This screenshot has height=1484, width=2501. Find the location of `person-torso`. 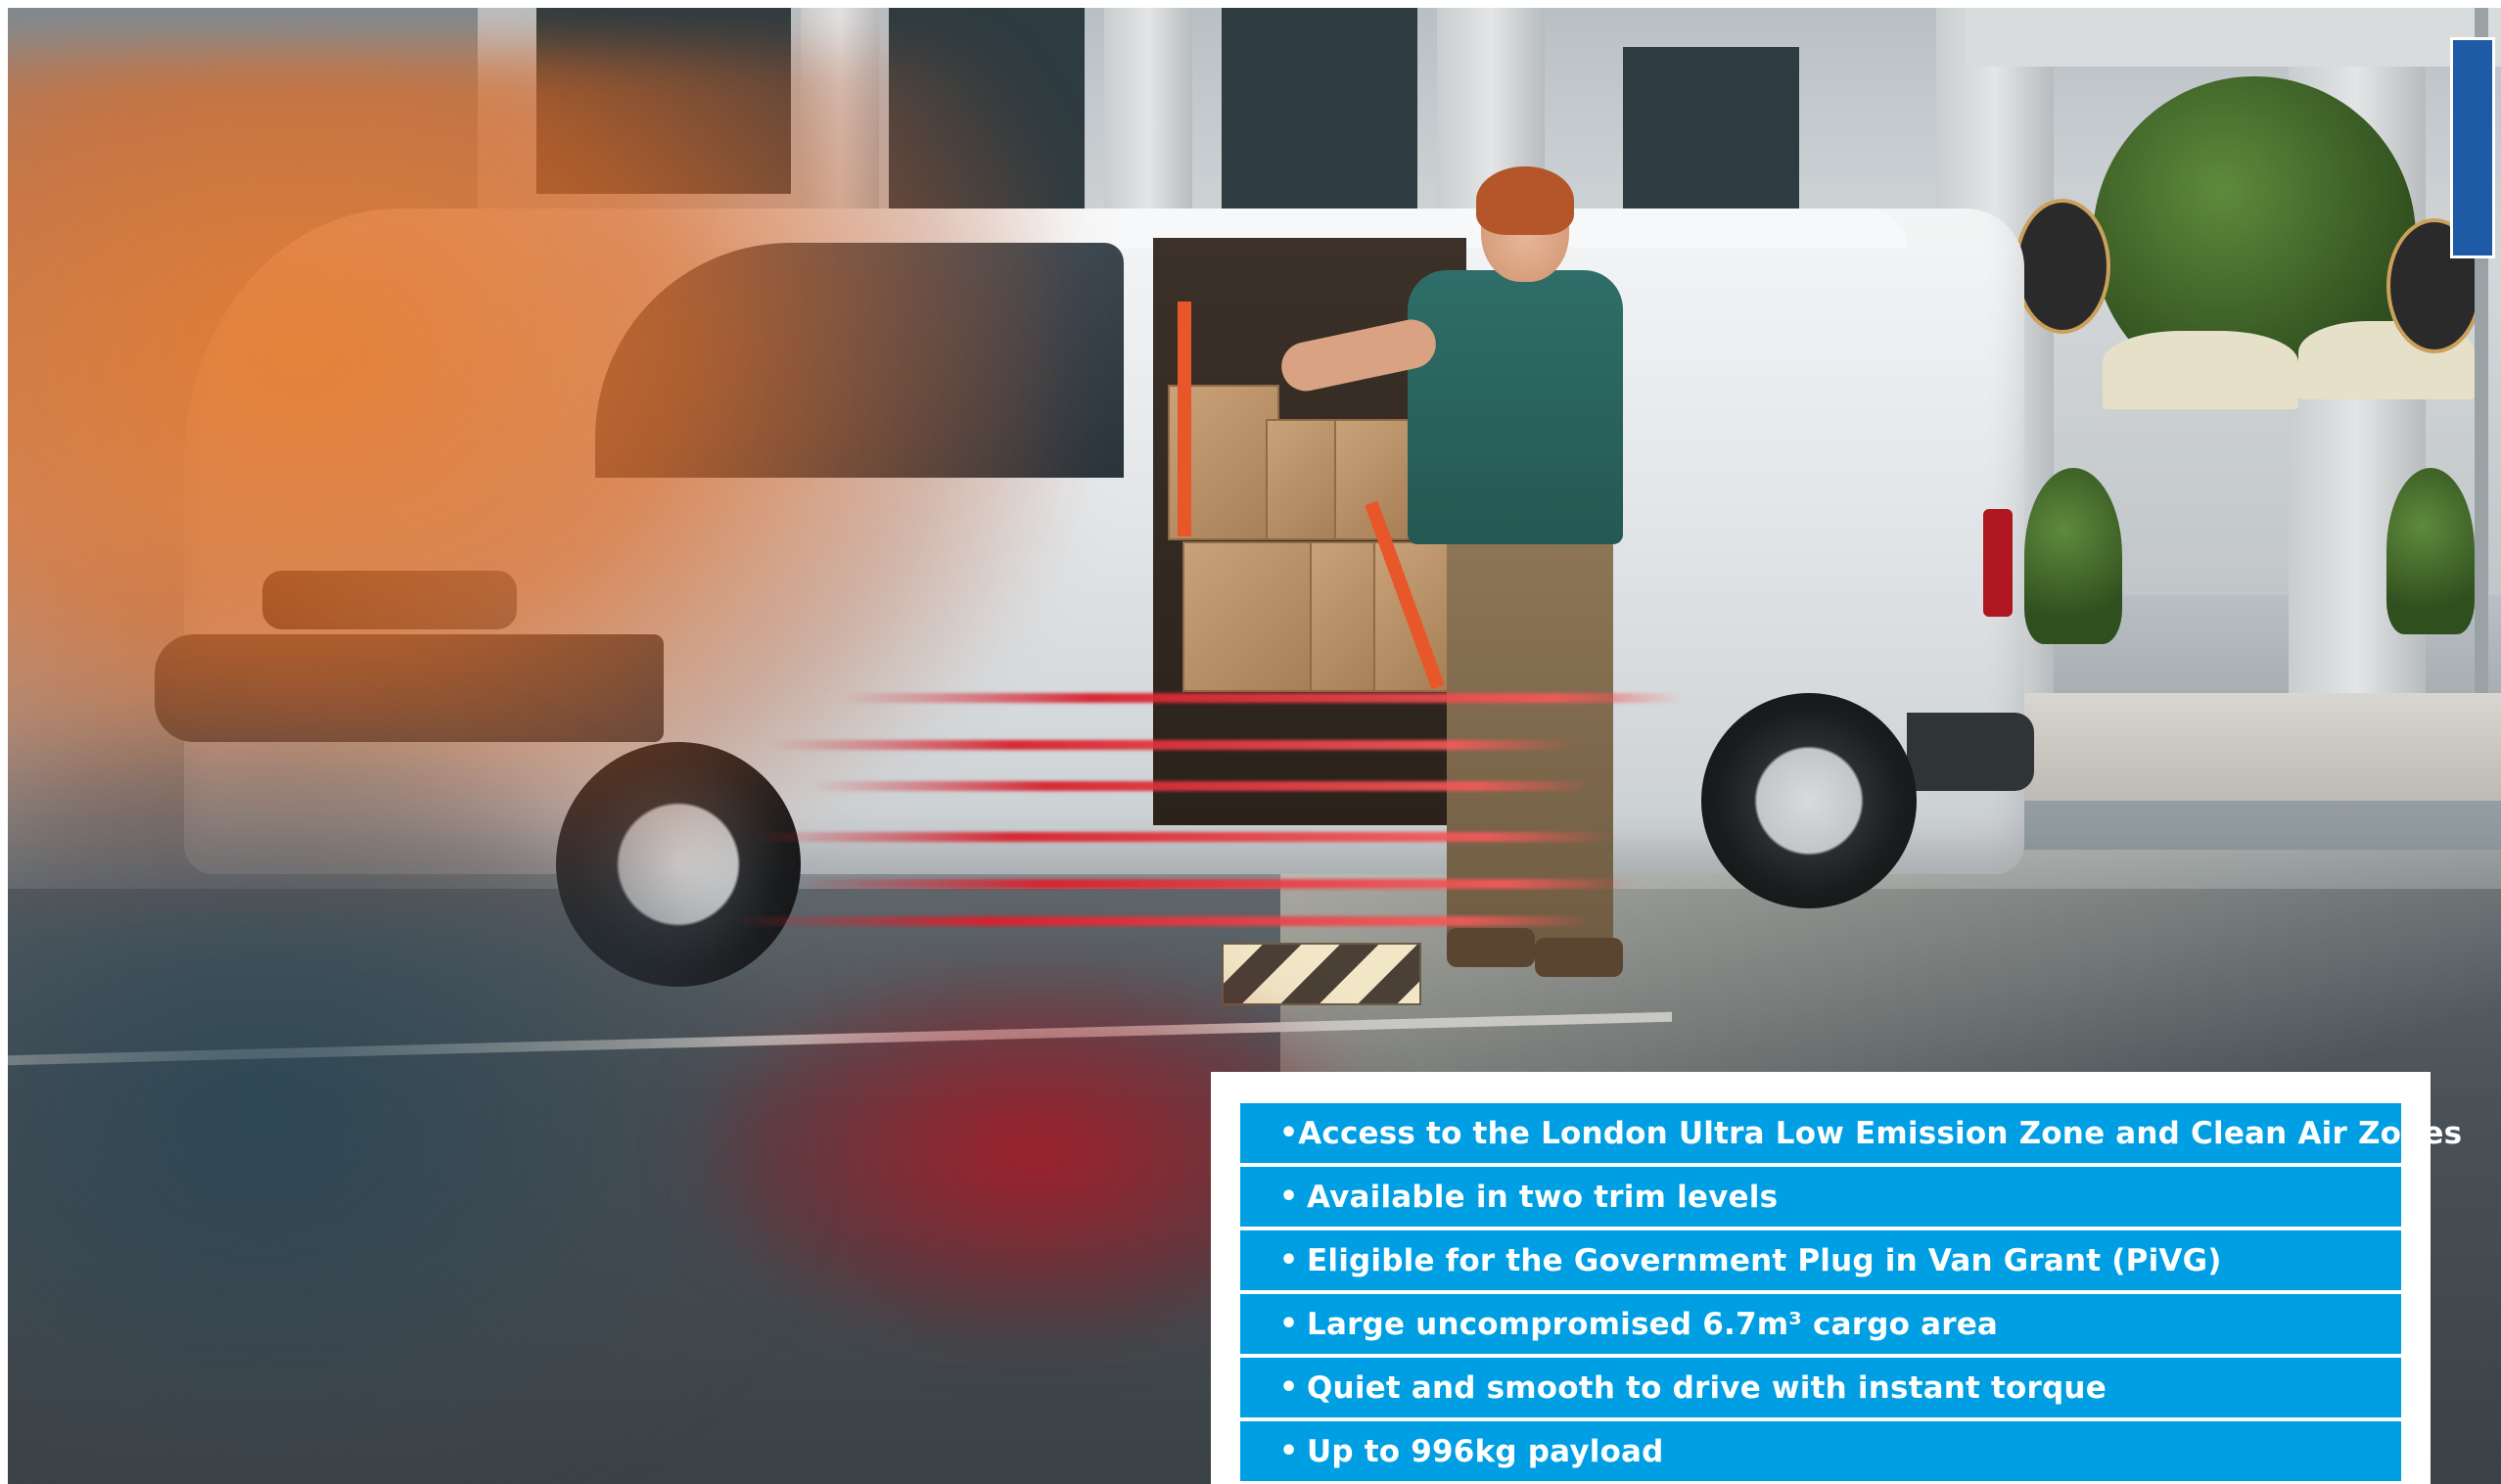

person-torso is located at coordinates (1515, 407).